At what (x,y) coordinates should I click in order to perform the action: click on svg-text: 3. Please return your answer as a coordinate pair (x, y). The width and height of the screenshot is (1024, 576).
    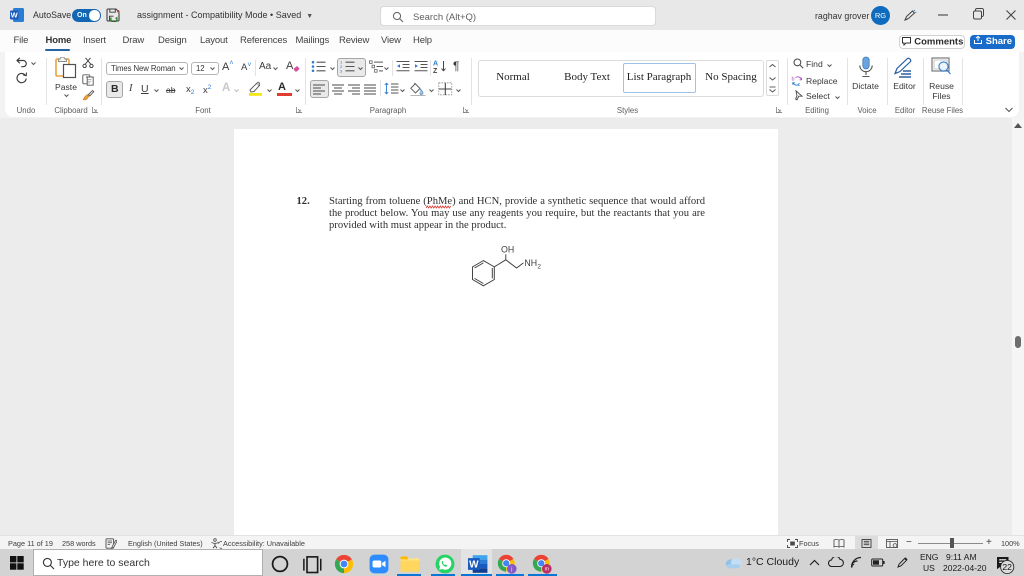
    Looking at the image, I should click on (341, 70).